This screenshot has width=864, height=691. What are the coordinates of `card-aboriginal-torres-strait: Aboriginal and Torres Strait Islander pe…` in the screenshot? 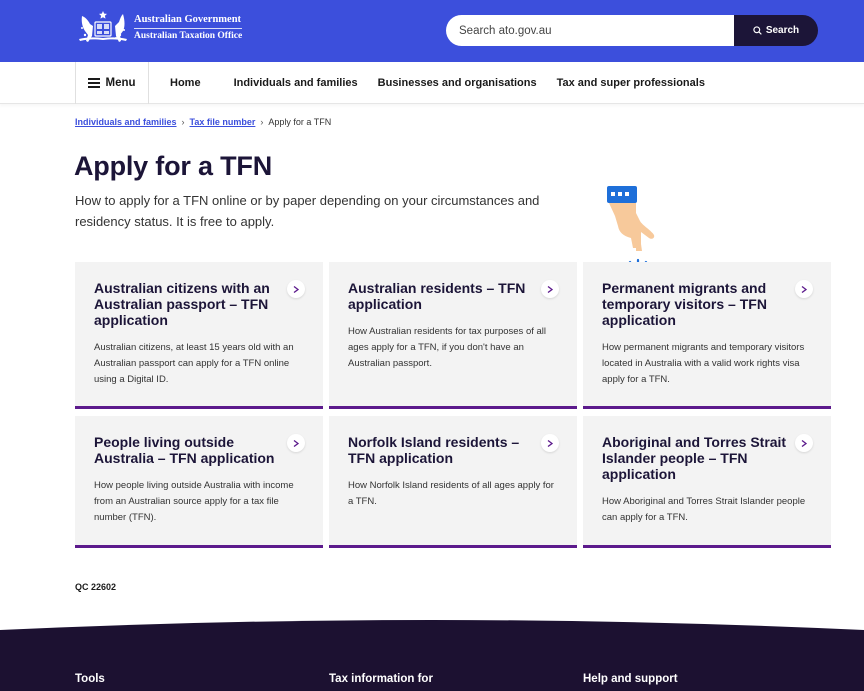 It's located at (707, 482).